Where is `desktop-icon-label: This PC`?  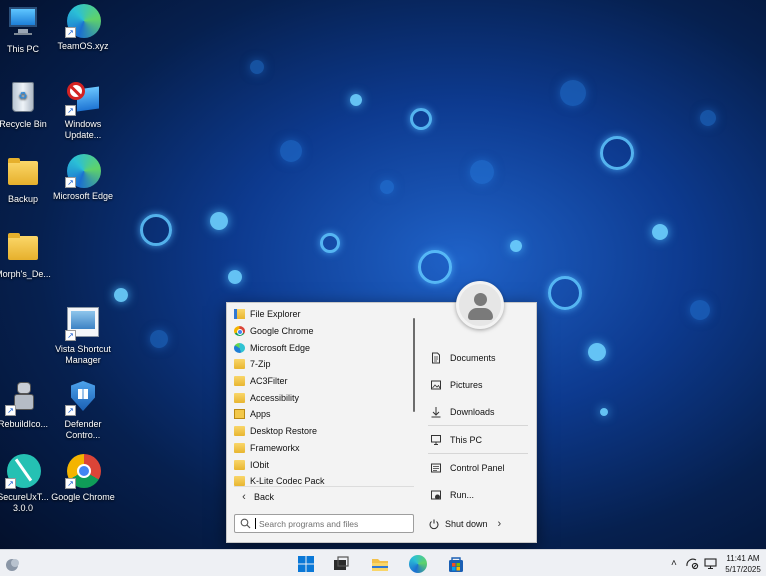
desktop-icon-label: This PC is located at coordinates (22, 49).